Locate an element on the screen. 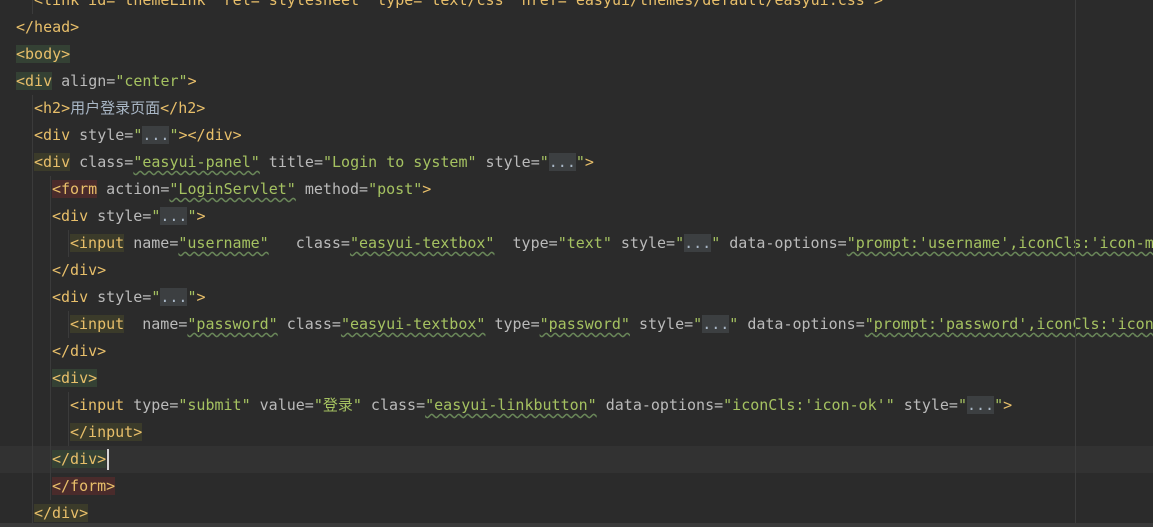 This screenshot has height=527, width=1153. code-line: <h2>用户登录页面</h2> is located at coordinates (576, 108).